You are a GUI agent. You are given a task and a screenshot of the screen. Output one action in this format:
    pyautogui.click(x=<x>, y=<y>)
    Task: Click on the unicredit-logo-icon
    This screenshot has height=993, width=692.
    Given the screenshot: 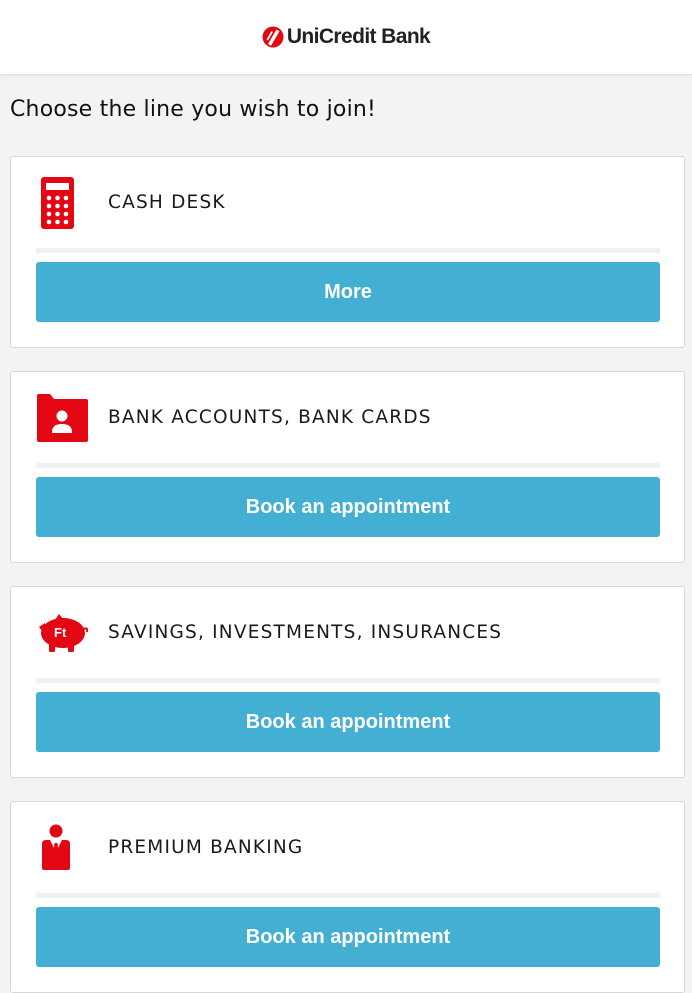 What is the action you would take?
    pyautogui.click(x=273, y=37)
    